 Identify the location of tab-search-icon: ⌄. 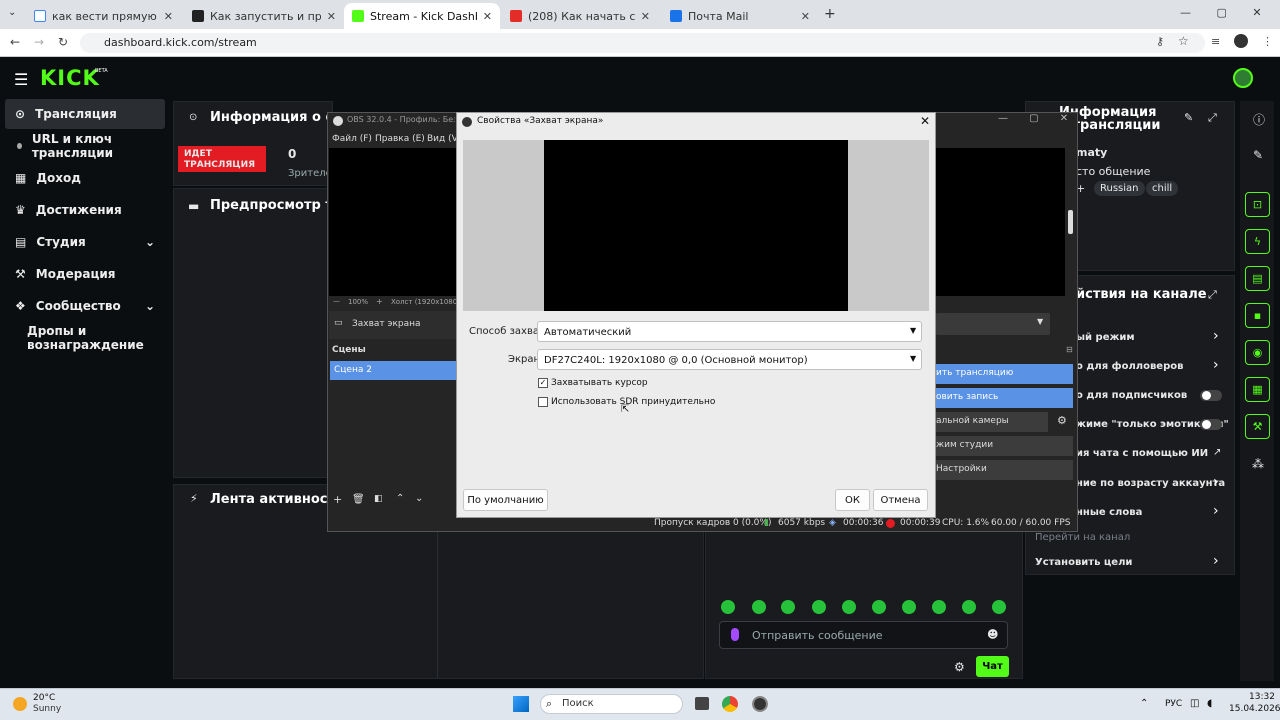
(12, 12).